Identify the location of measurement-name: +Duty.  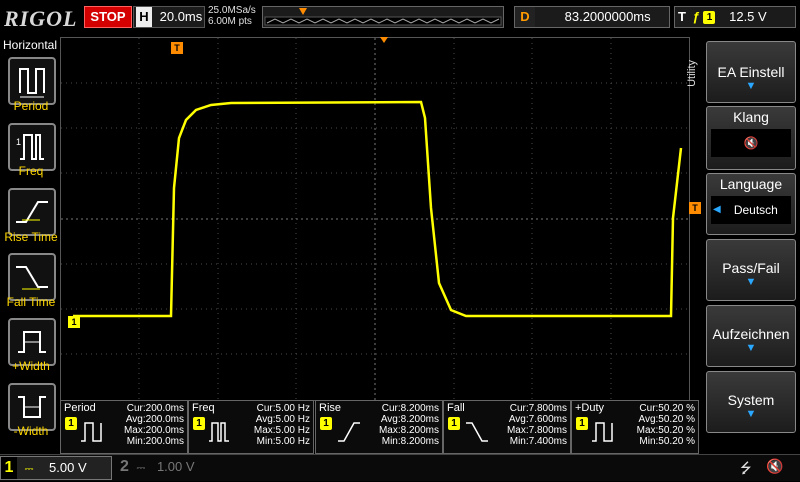
(590, 408).